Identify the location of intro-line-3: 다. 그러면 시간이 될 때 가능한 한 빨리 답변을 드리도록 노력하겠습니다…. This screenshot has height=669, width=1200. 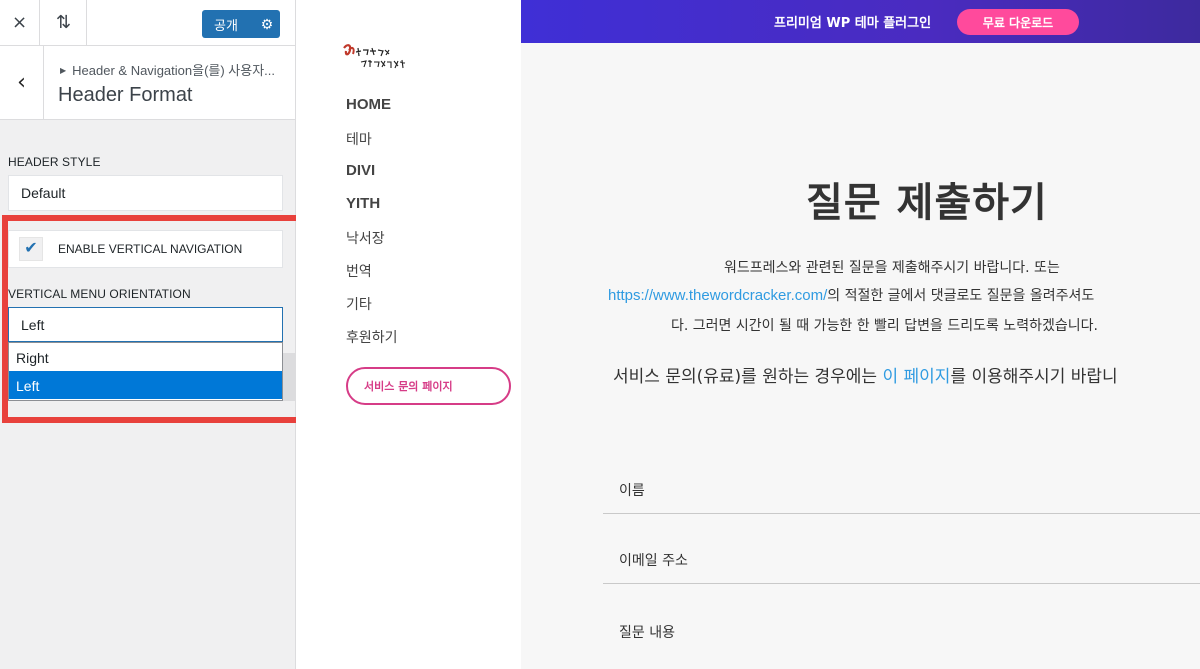
(884, 326).